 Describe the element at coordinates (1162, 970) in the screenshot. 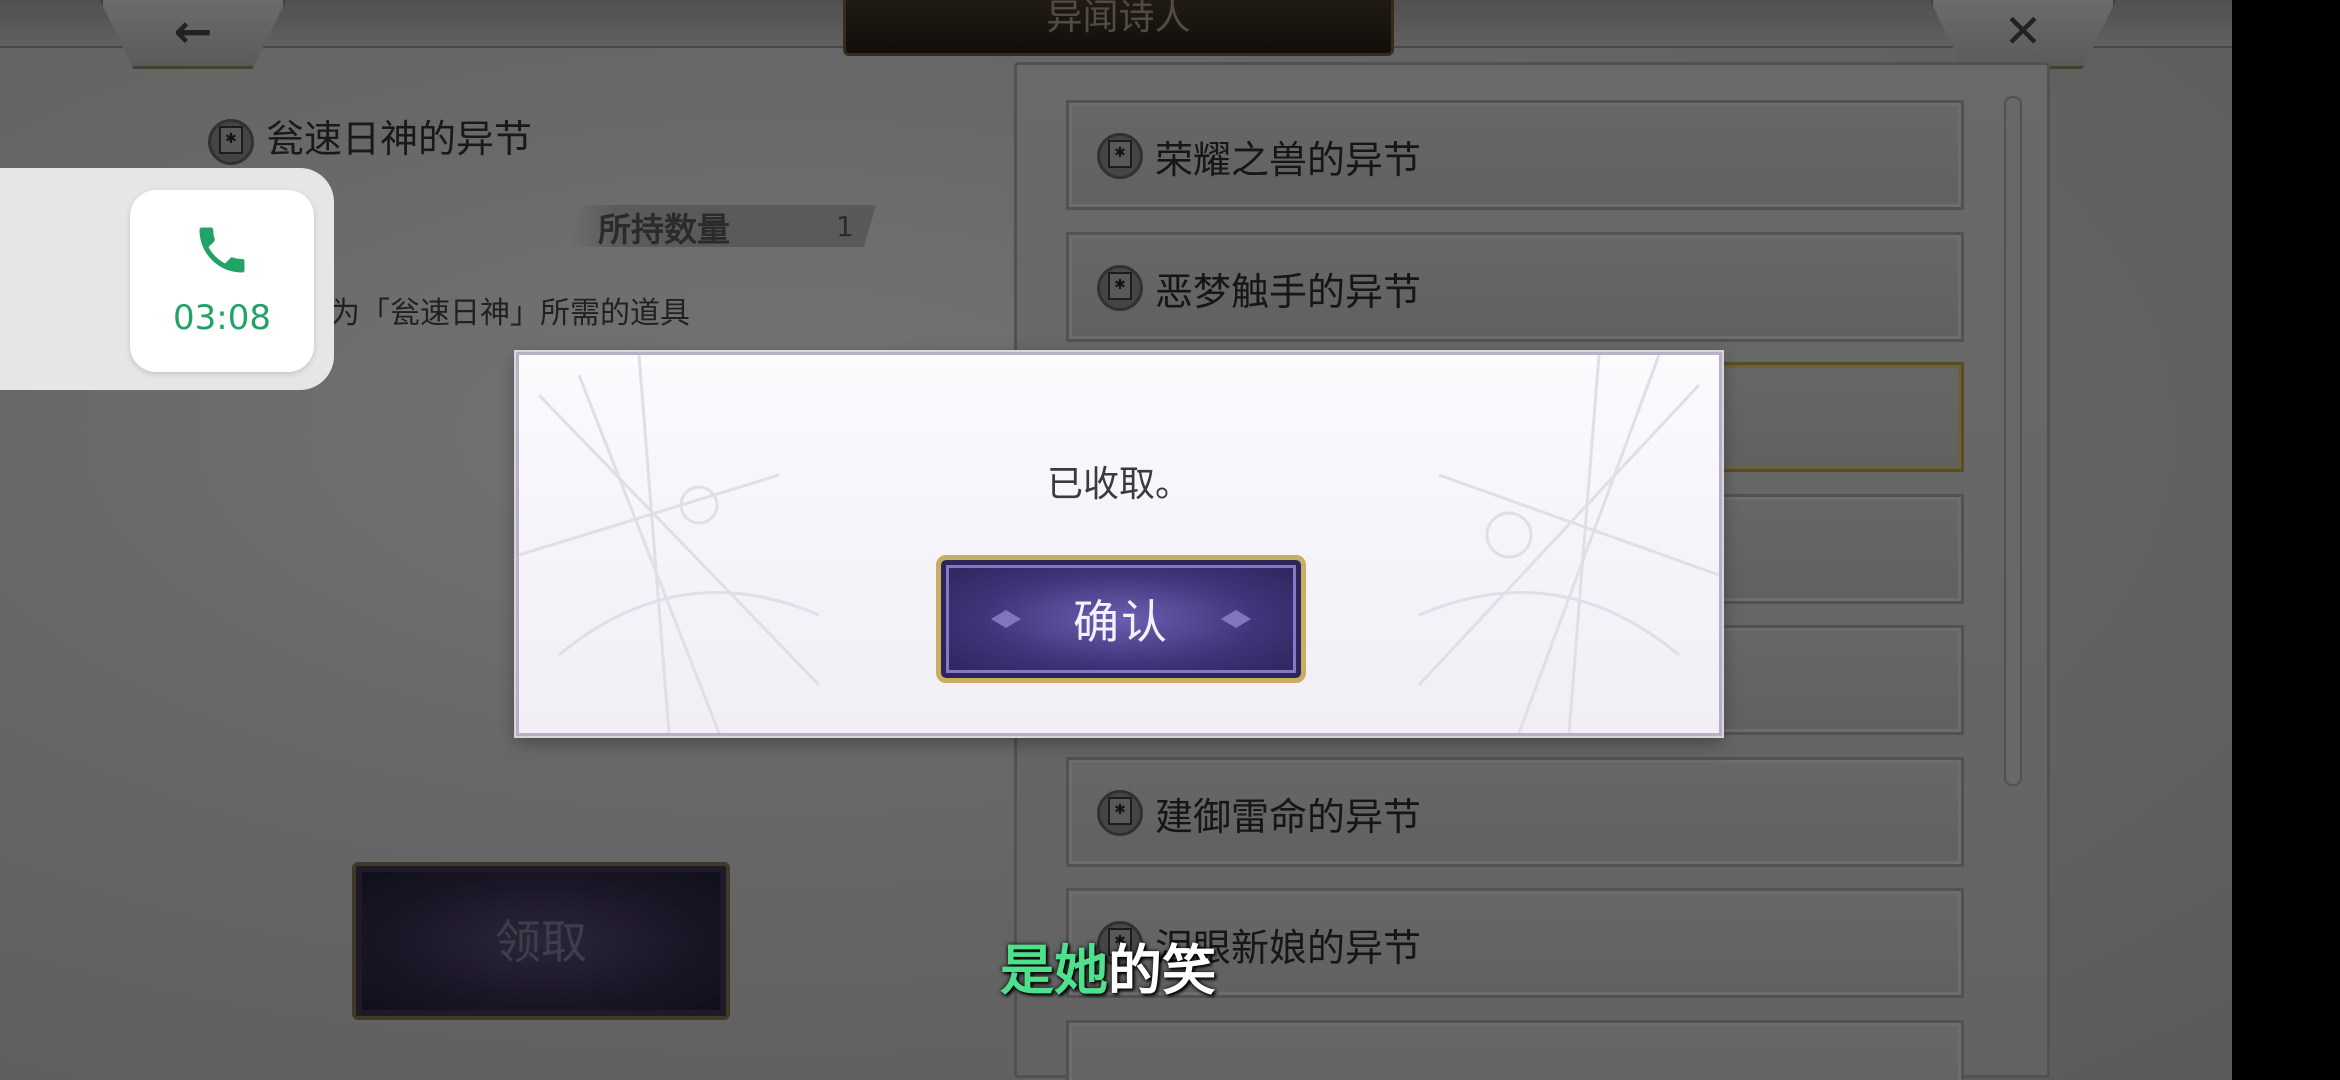

I see `subtitle-rest: 的笑` at that location.